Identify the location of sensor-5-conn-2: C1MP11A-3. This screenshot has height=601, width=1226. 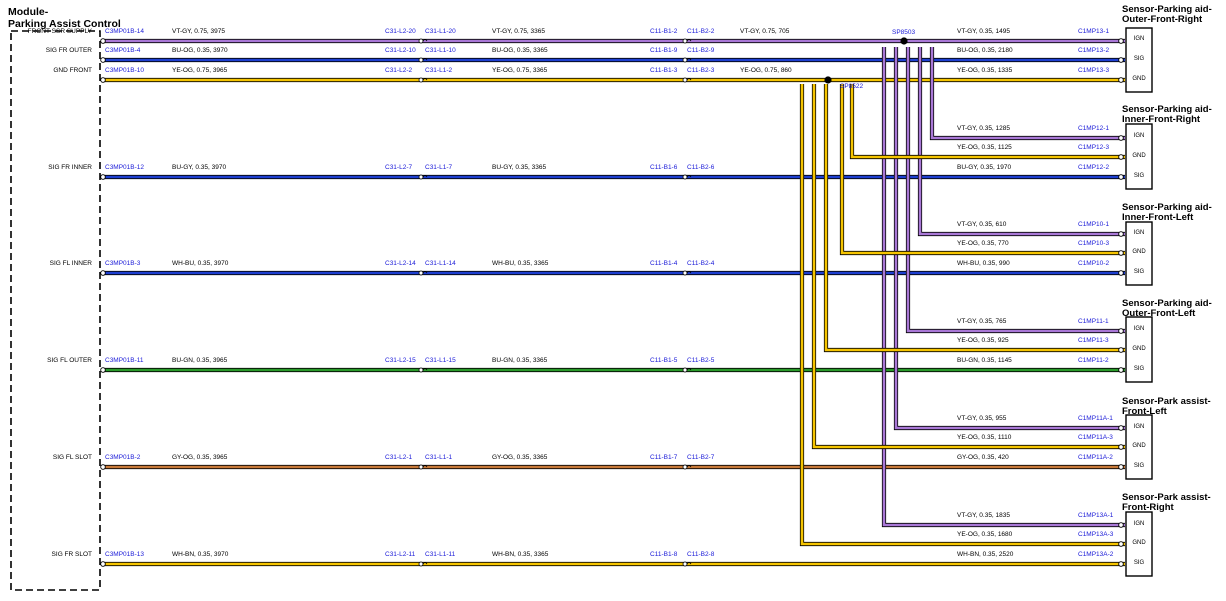
(1095, 437).